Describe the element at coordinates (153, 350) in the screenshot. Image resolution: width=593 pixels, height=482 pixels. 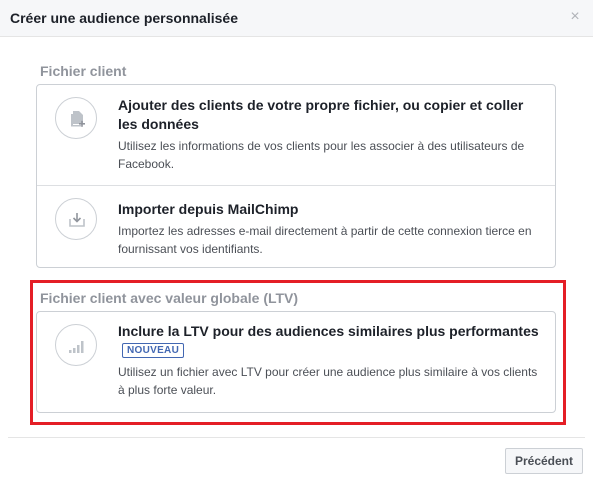
I see `new-badge: NOUVEAU` at that location.